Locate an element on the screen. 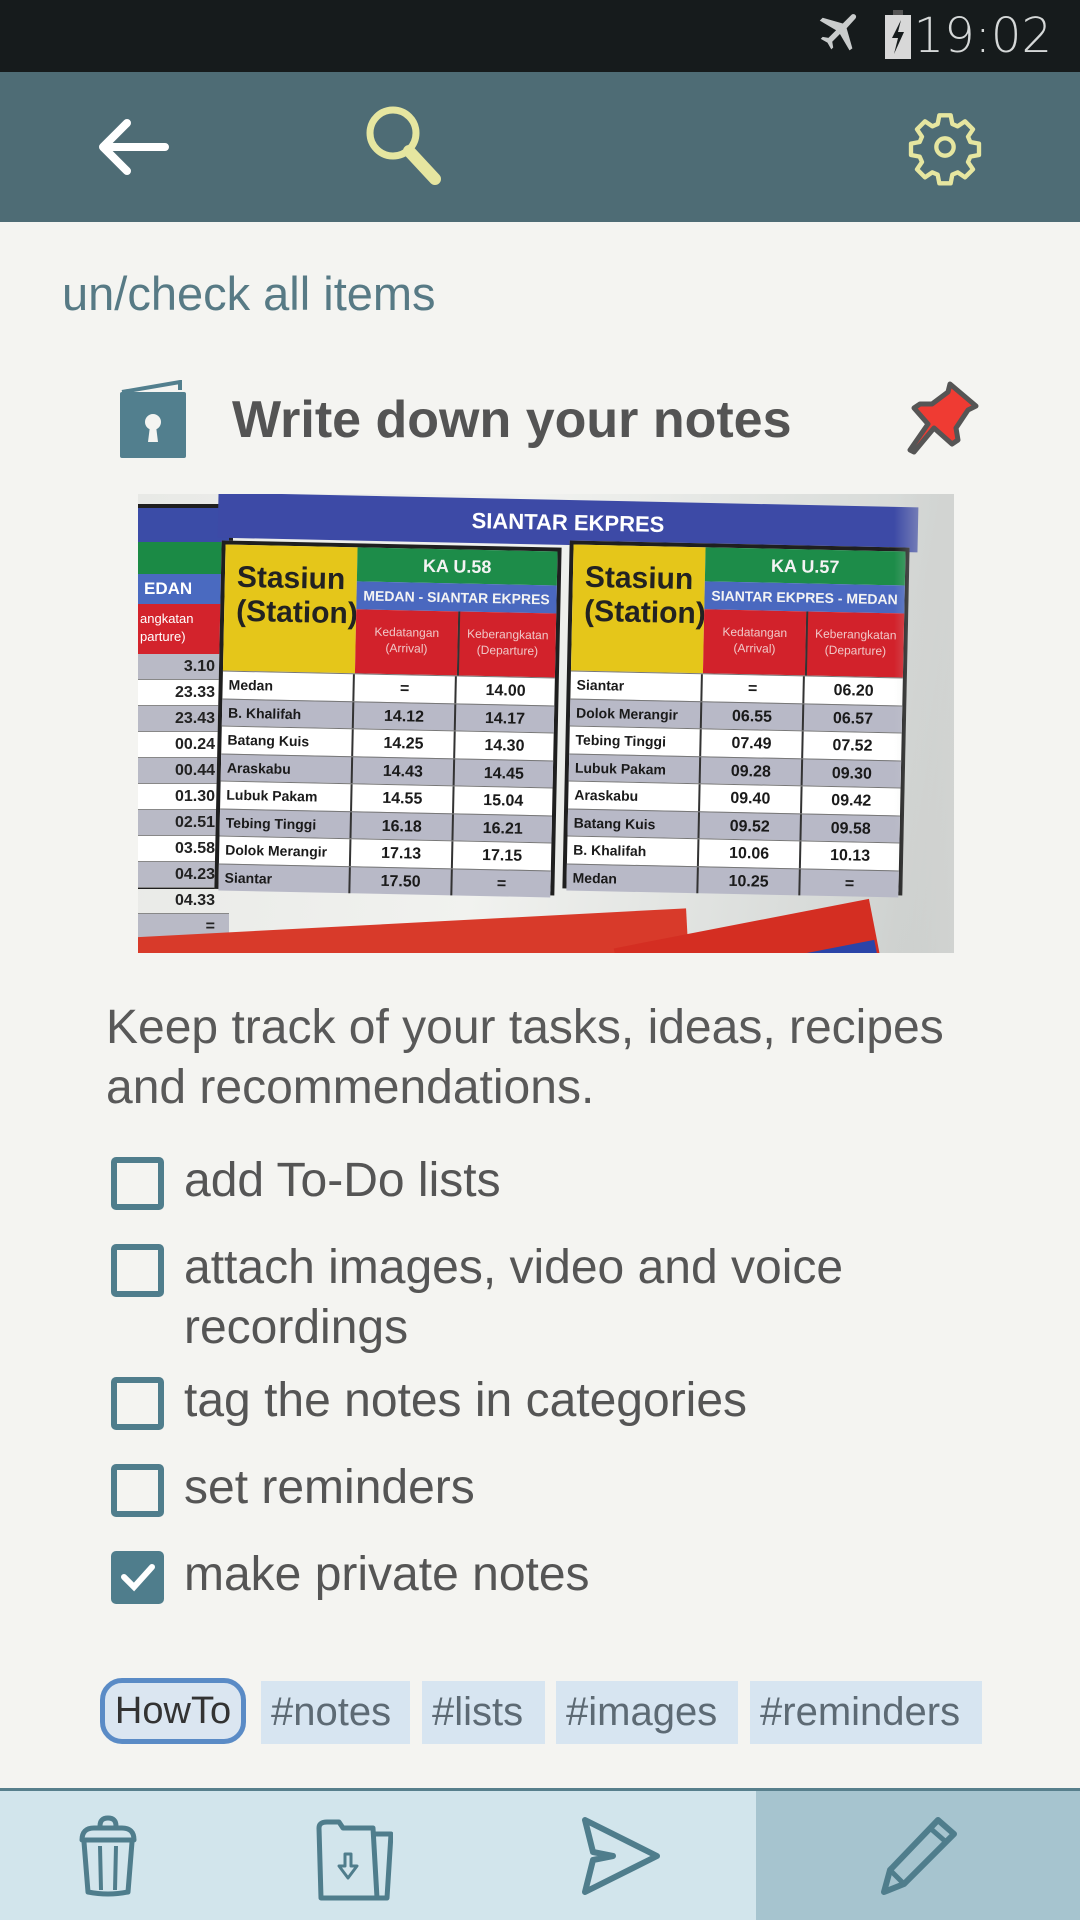 The width and height of the screenshot is (1080, 1920). checklist-item: add To-Do lists is located at coordinates (561, 1182).